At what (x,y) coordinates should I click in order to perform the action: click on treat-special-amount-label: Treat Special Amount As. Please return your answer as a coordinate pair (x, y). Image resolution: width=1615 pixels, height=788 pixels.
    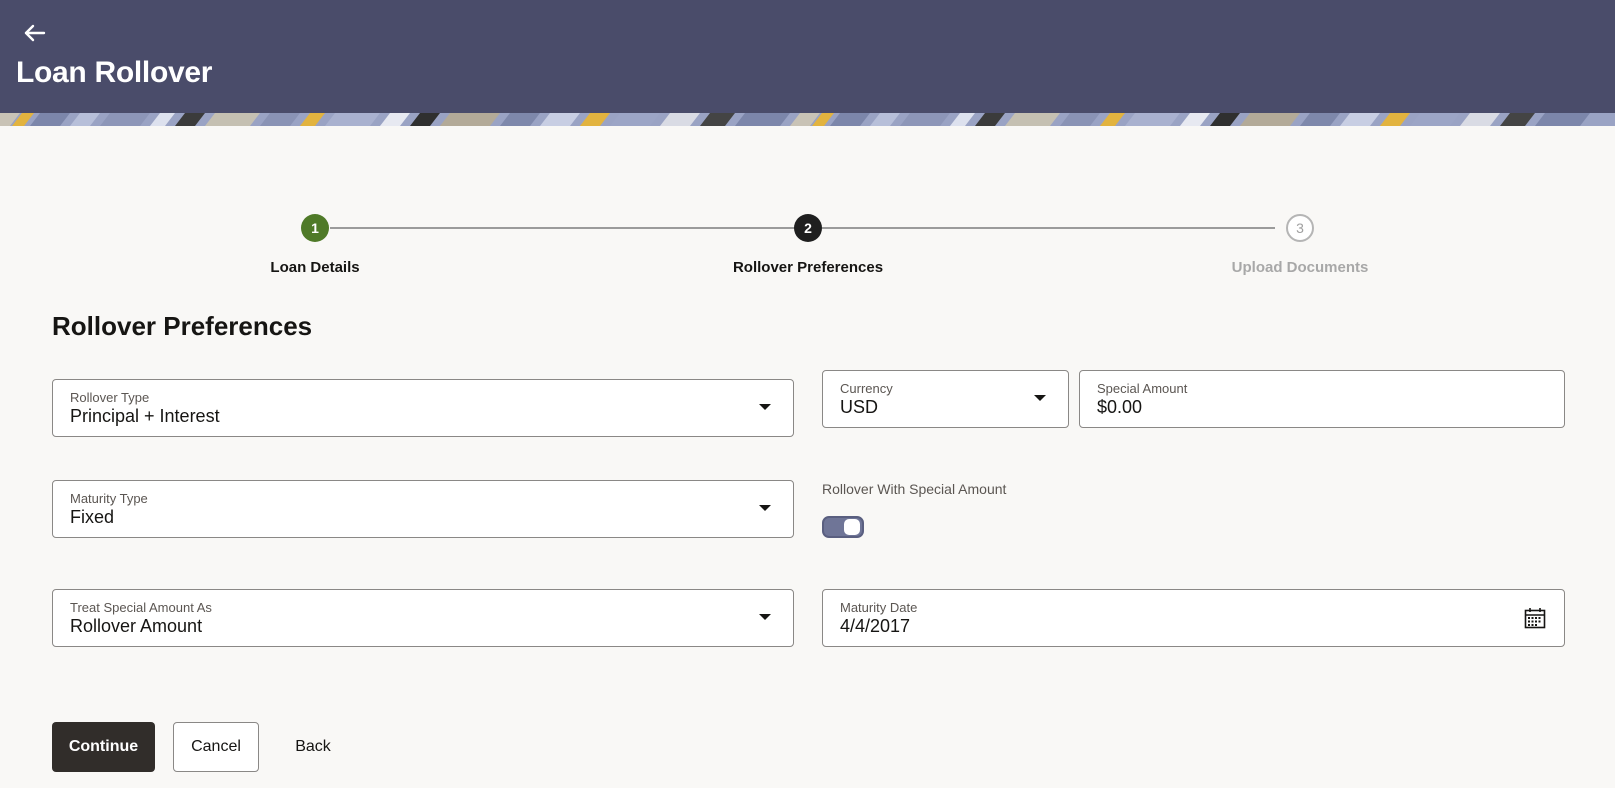
    Looking at the image, I should click on (141, 607).